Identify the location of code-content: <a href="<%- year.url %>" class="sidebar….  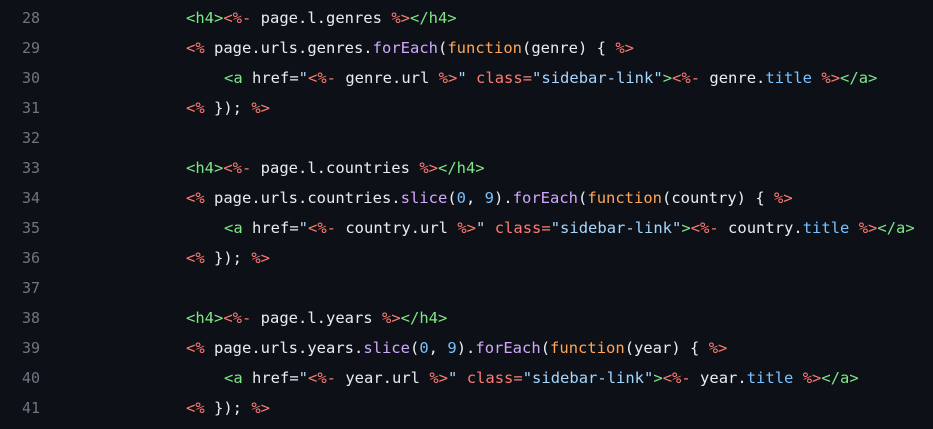
(486, 378).